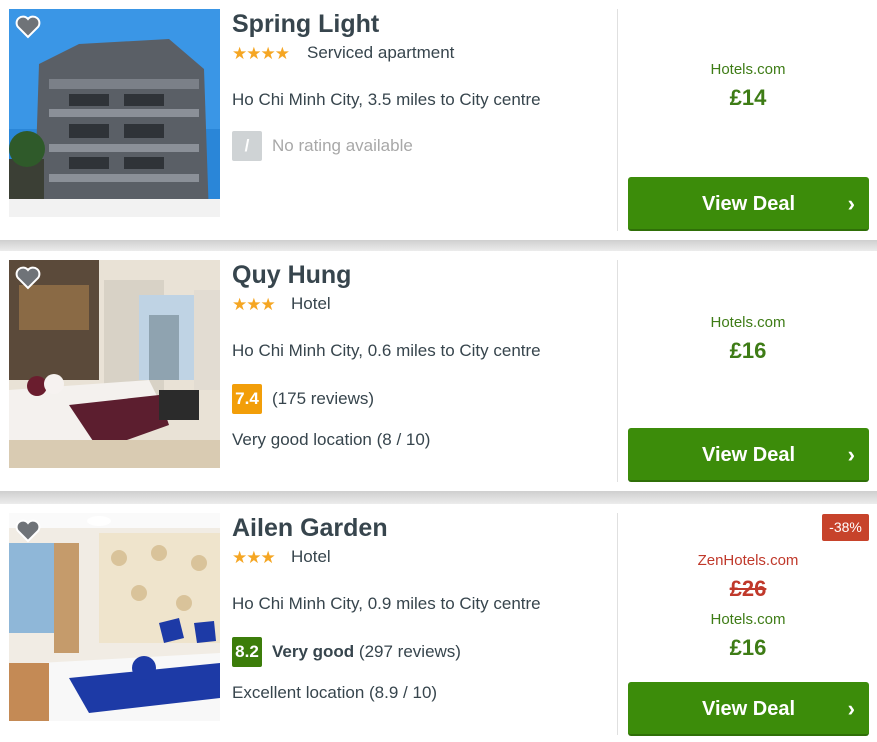  I want to click on location-rating: Excellent location (8.9 / 10), so click(335, 692).